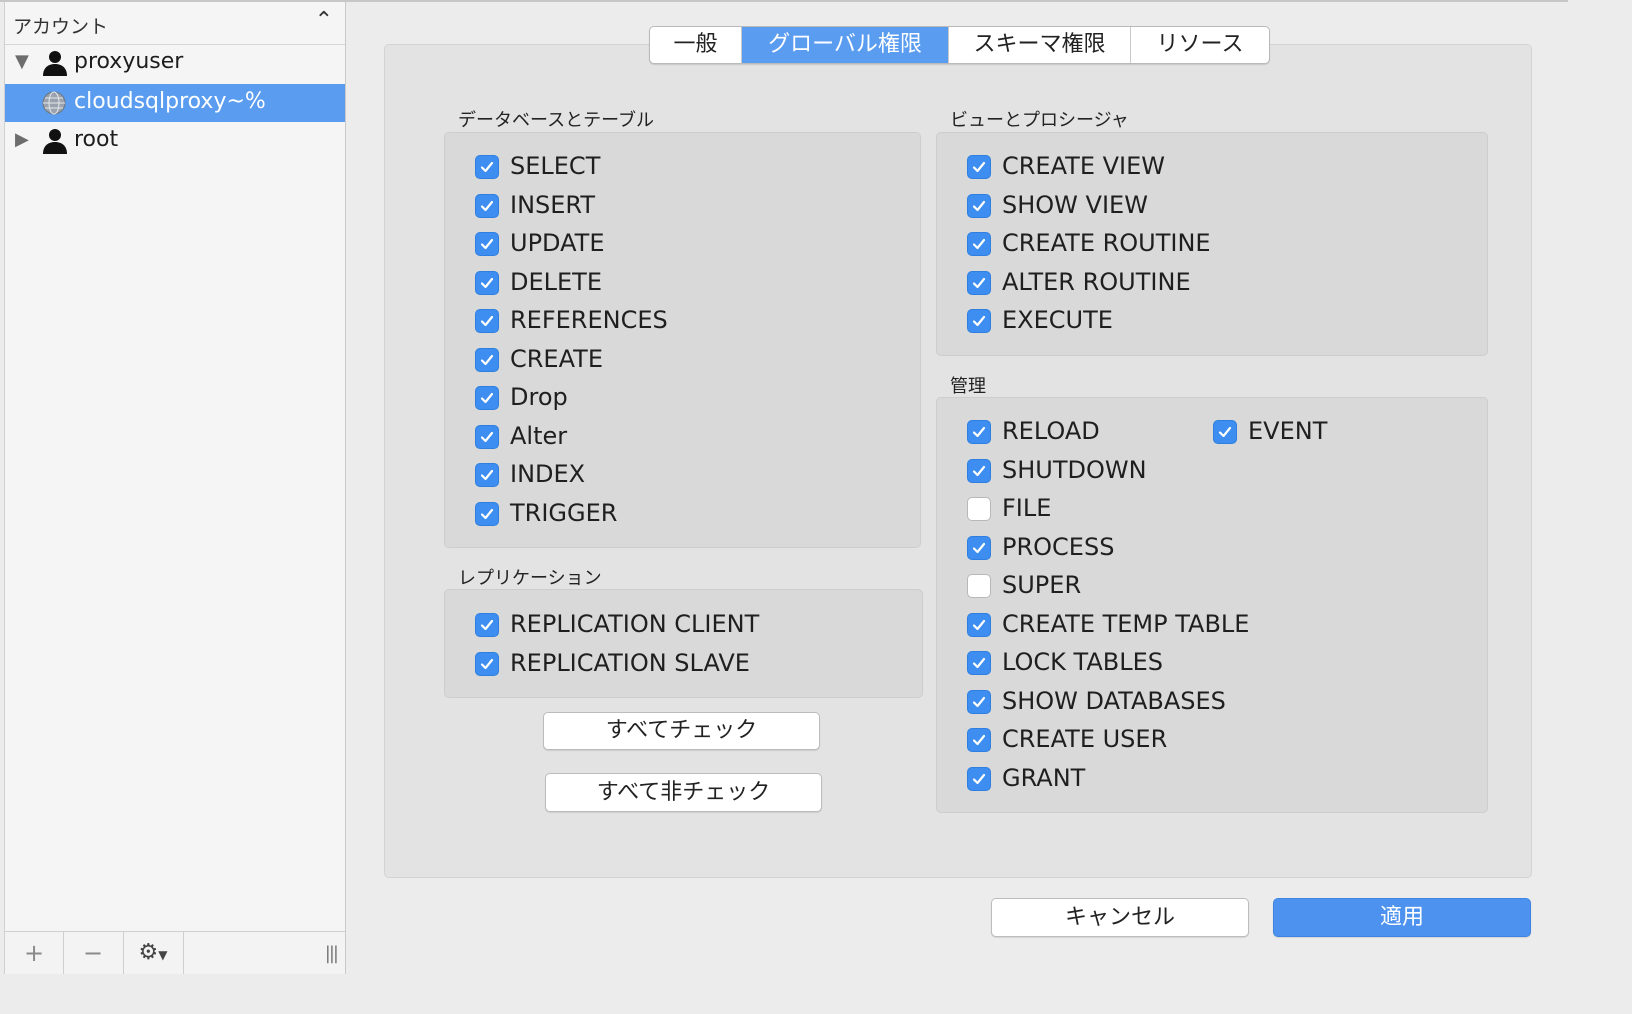  Describe the element at coordinates (539, 436) in the screenshot. I see `checkbox-label: Alter` at that location.